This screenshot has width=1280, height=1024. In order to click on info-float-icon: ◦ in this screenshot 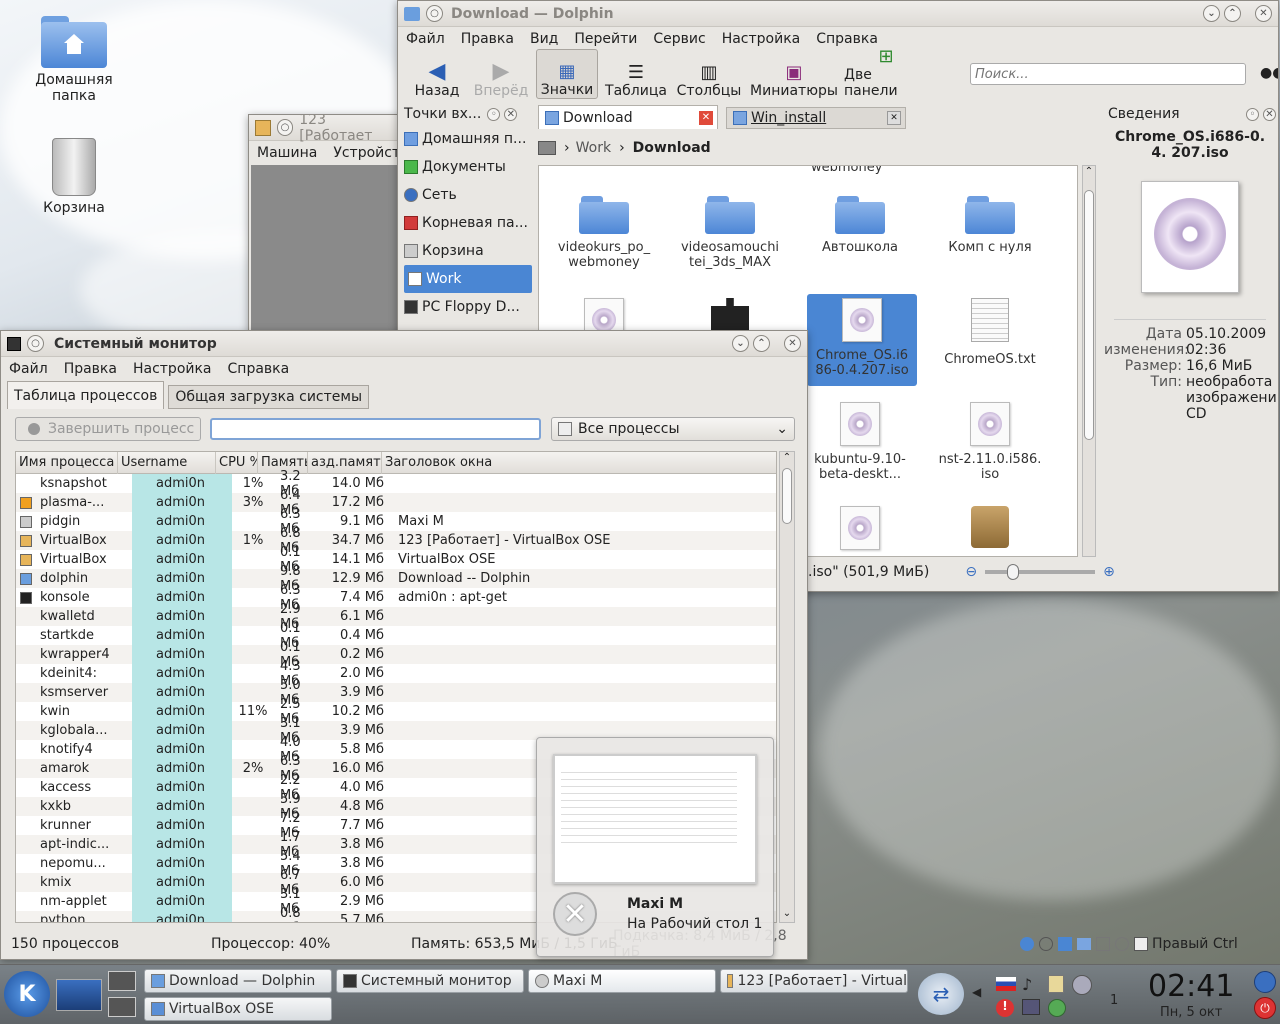, I will do `click(1252, 114)`.